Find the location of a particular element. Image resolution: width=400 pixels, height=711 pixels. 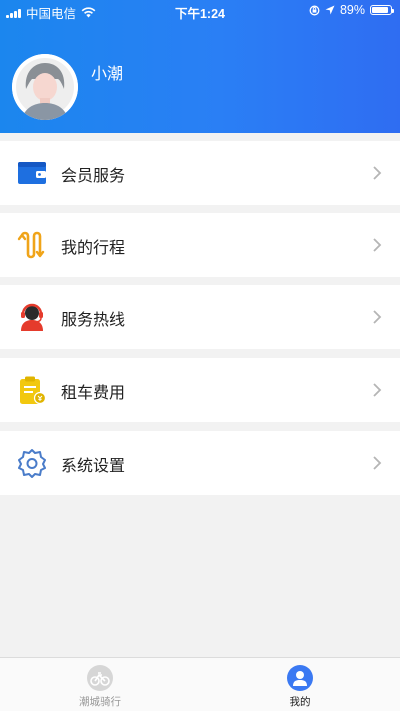

menu-label: 会员服务 is located at coordinates (93, 175).